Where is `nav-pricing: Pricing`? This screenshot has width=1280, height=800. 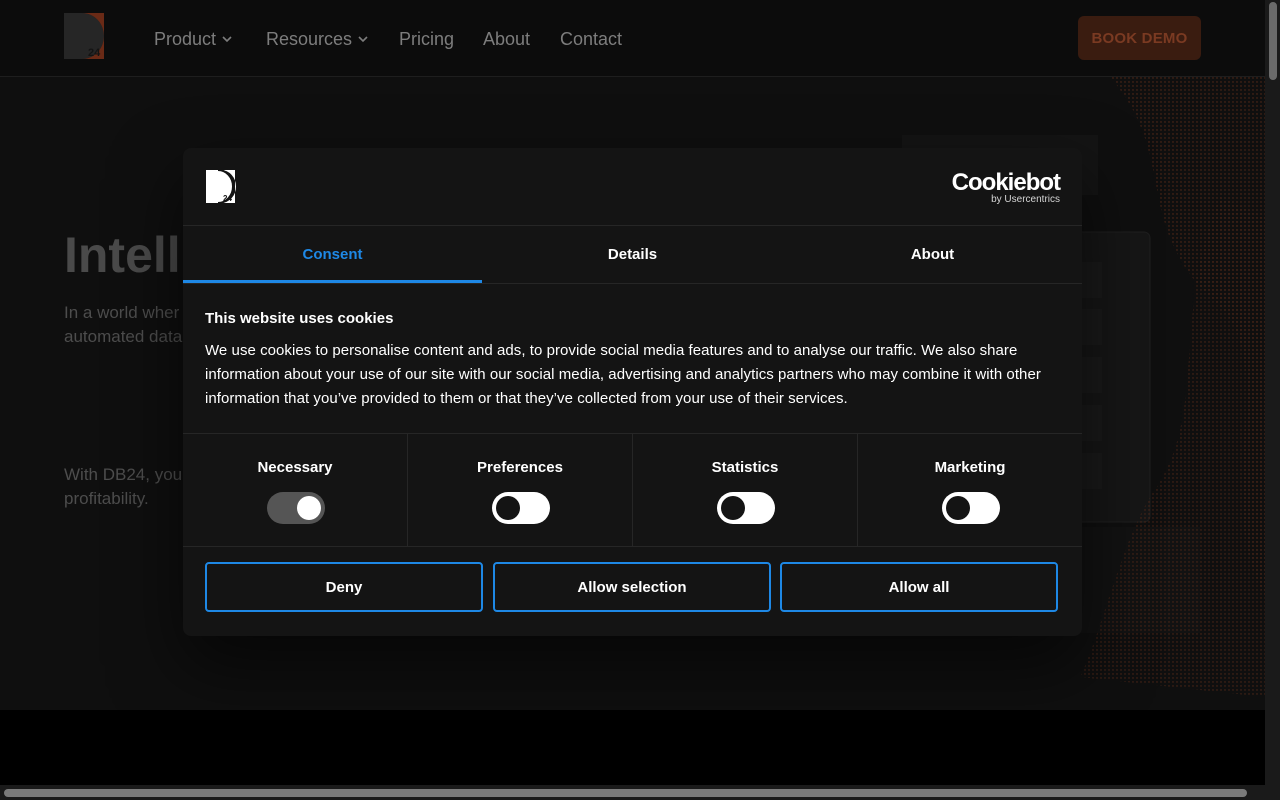 nav-pricing: Pricing is located at coordinates (426, 39).